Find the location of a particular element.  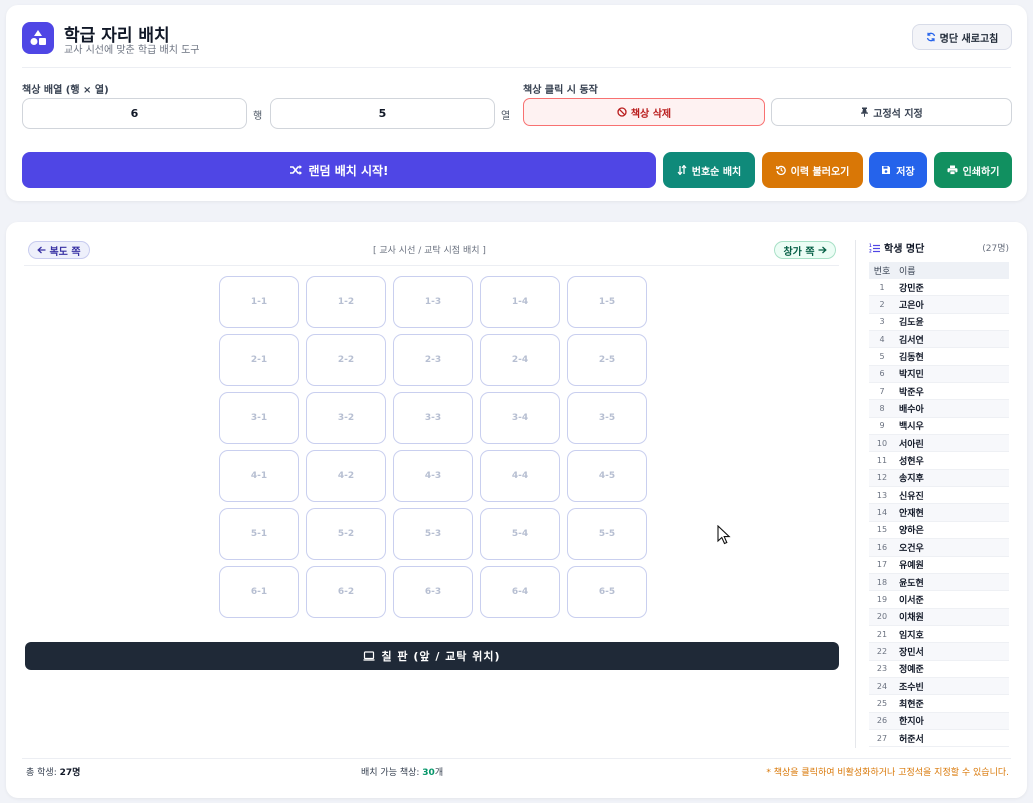

click-mode-label: 책상 클릭 시 동작 is located at coordinates (560, 90).